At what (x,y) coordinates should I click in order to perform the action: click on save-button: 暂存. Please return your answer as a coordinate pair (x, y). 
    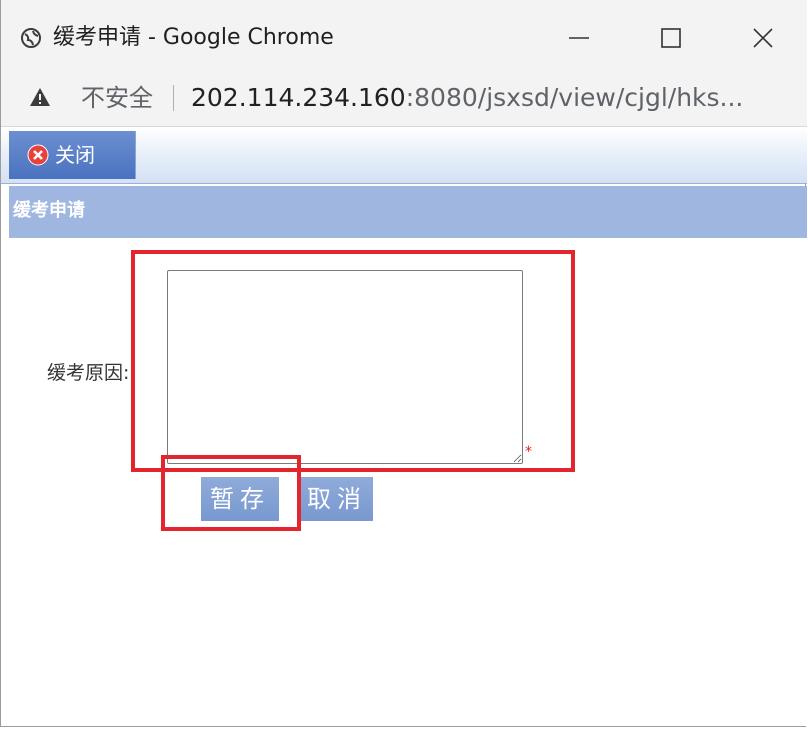
    Looking at the image, I should click on (240, 499).